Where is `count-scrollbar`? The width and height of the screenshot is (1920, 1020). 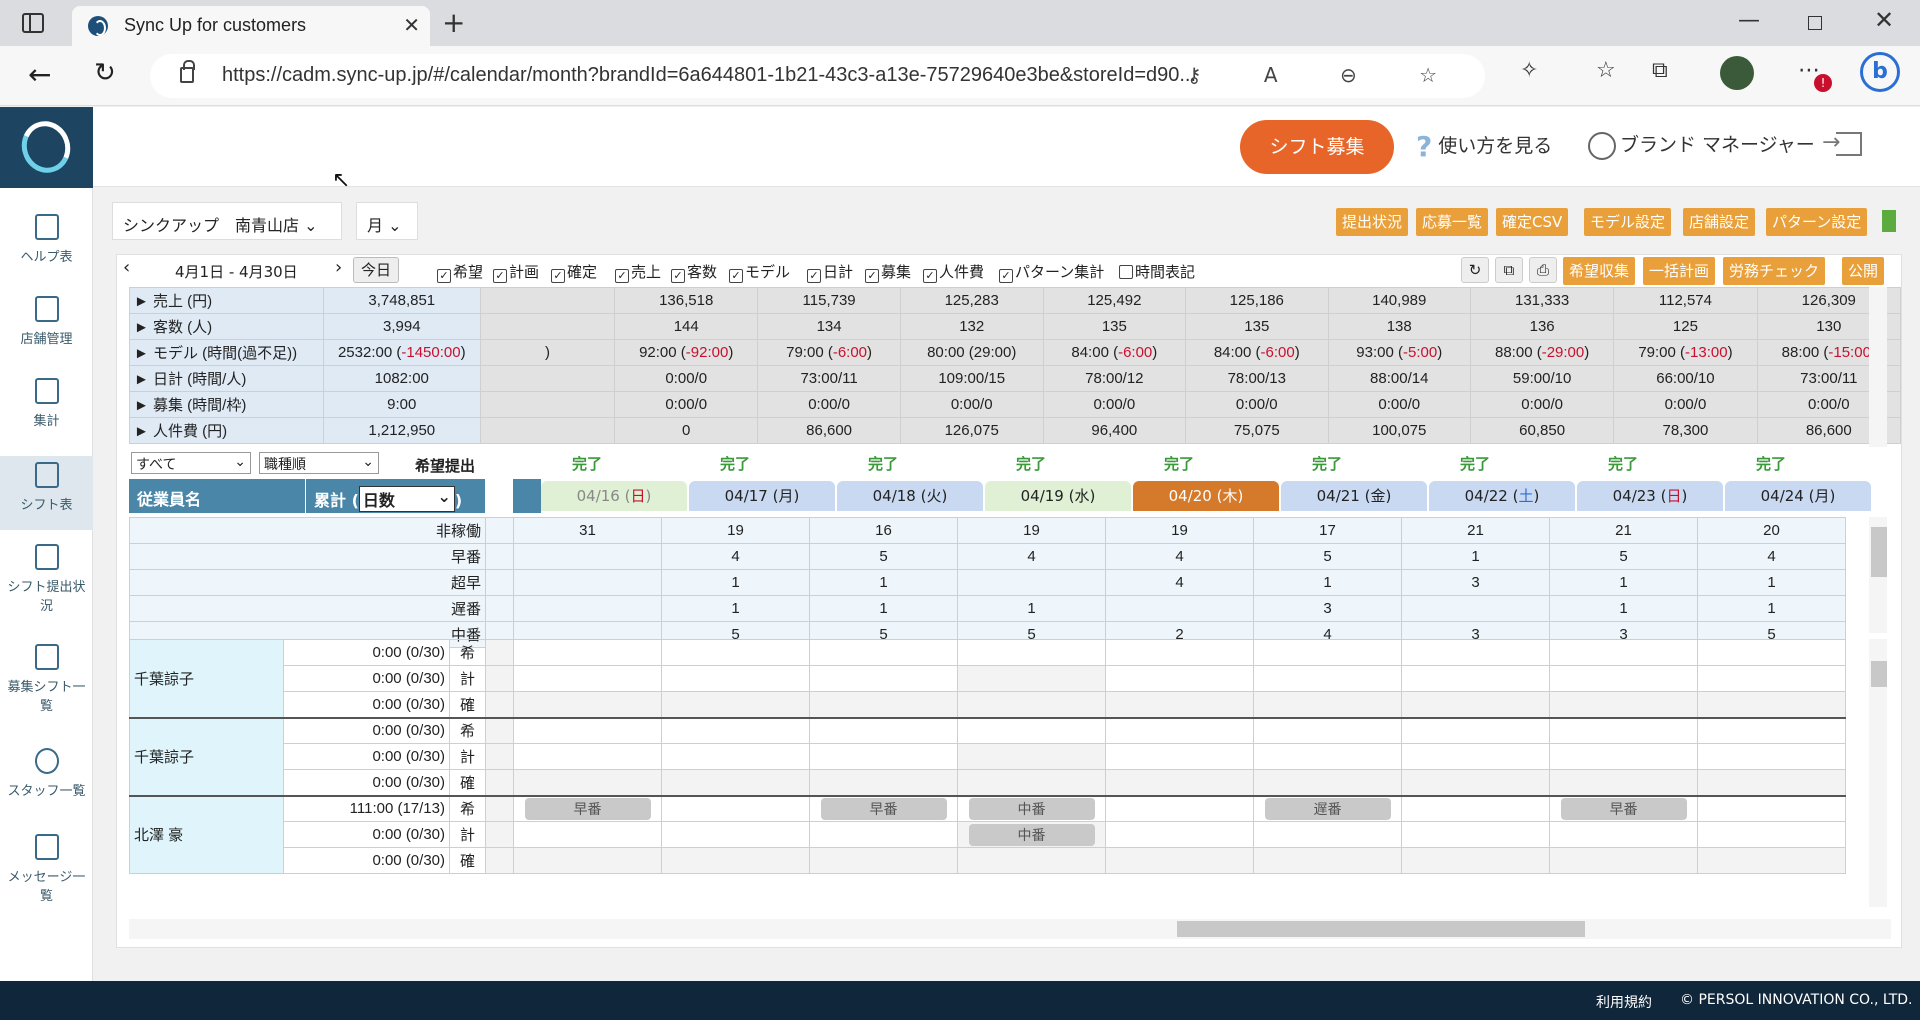
count-scrollbar is located at coordinates (1878, 575).